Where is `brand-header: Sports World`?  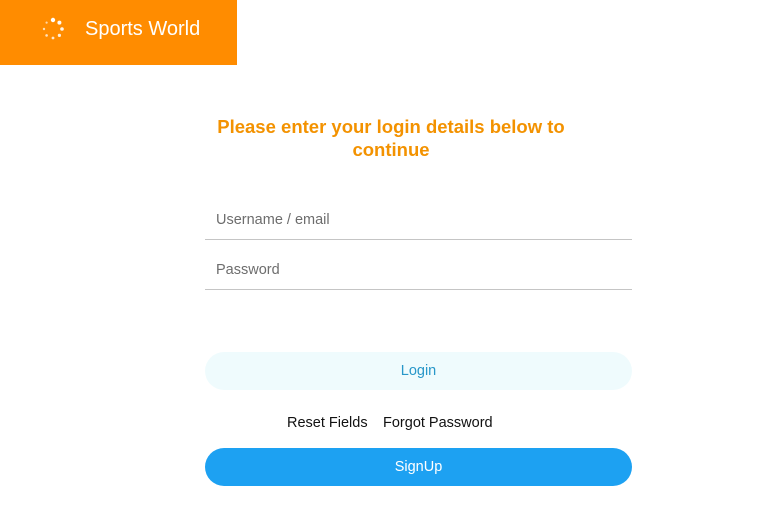 brand-header: Sports World is located at coordinates (118, 32).